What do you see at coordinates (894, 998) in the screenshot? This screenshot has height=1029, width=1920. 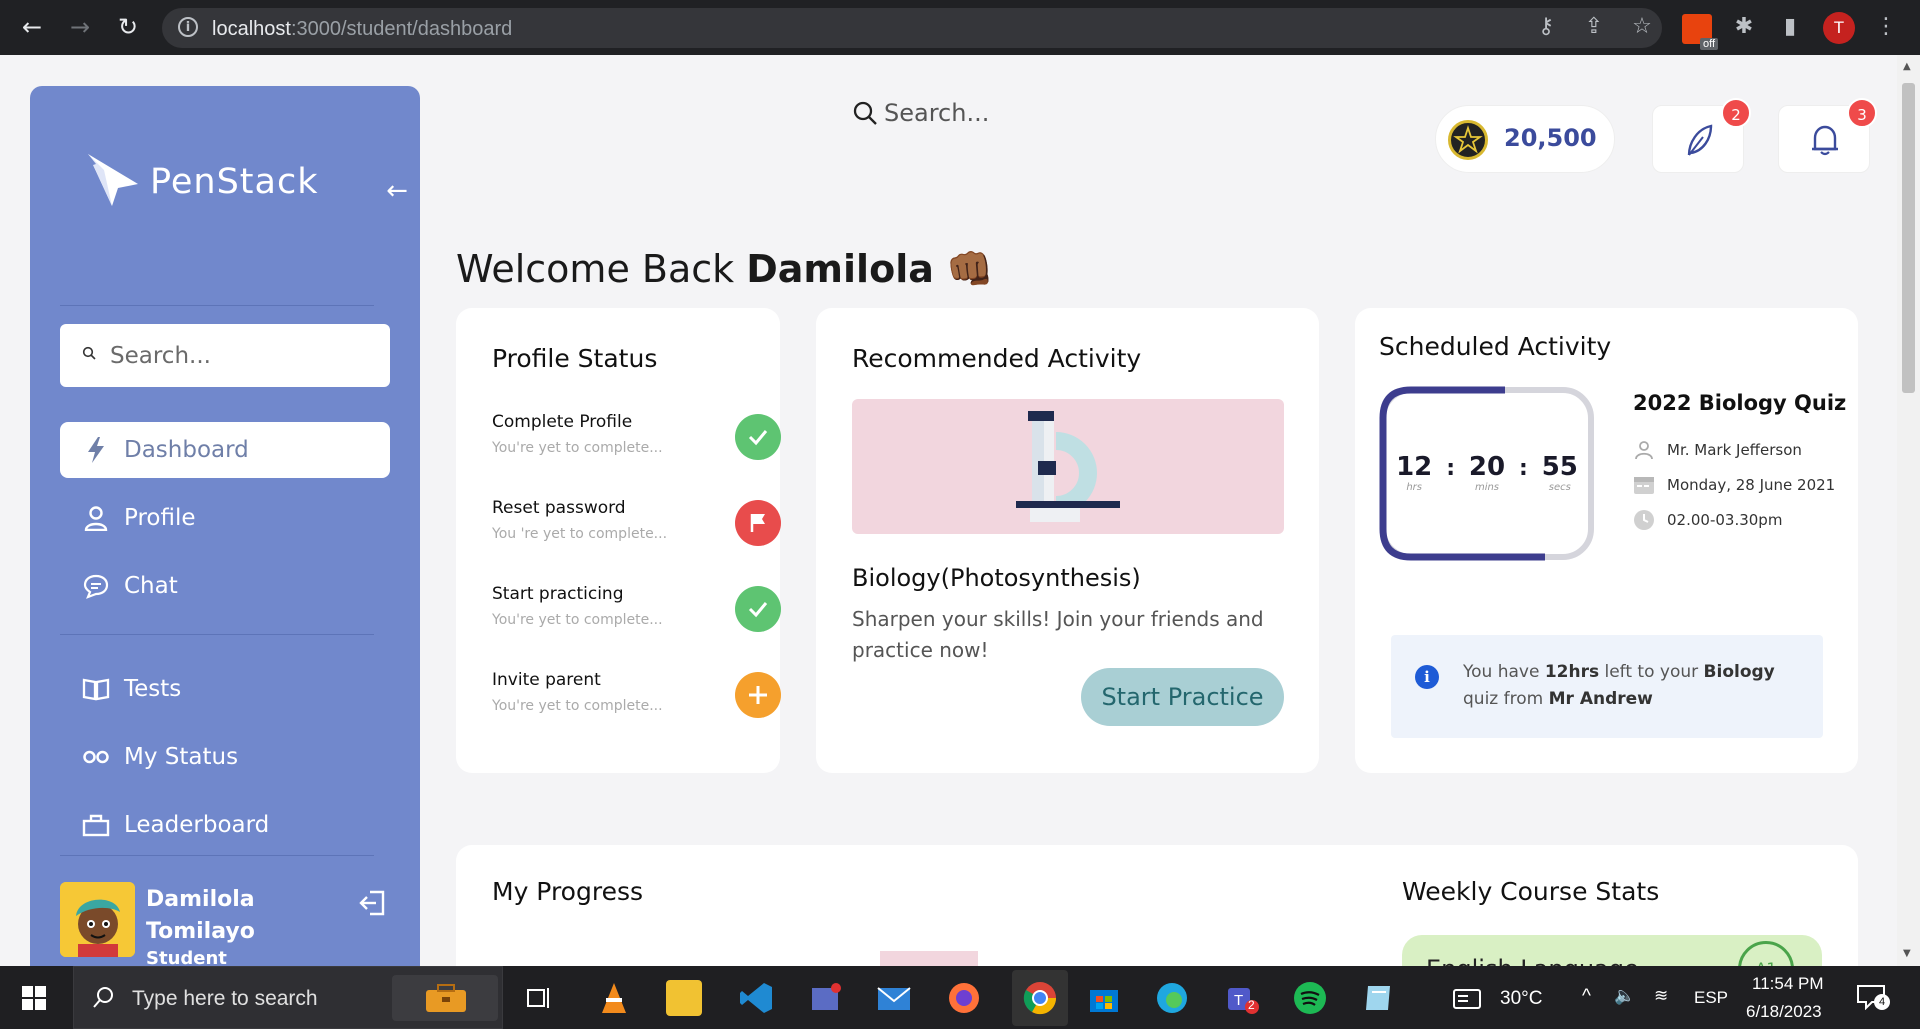 I see `mail-icon` at bounding box center [894, 998].